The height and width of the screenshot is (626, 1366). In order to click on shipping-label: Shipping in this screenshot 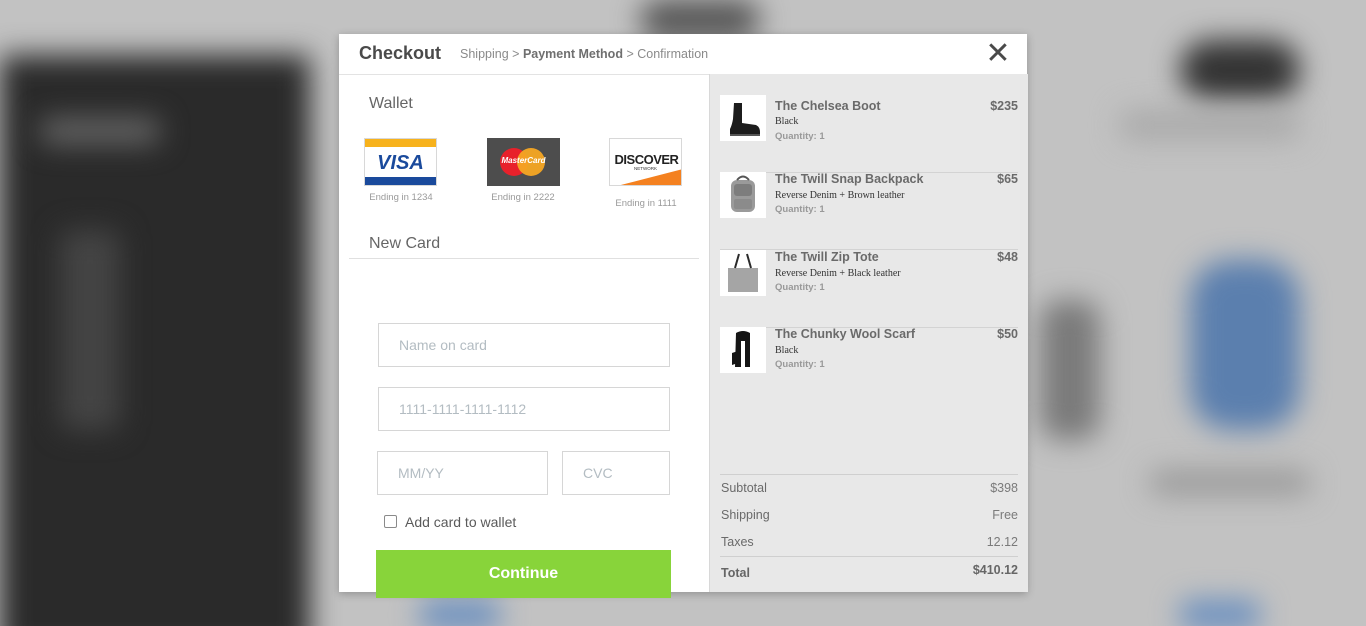, I will do `click(745, 515)`.